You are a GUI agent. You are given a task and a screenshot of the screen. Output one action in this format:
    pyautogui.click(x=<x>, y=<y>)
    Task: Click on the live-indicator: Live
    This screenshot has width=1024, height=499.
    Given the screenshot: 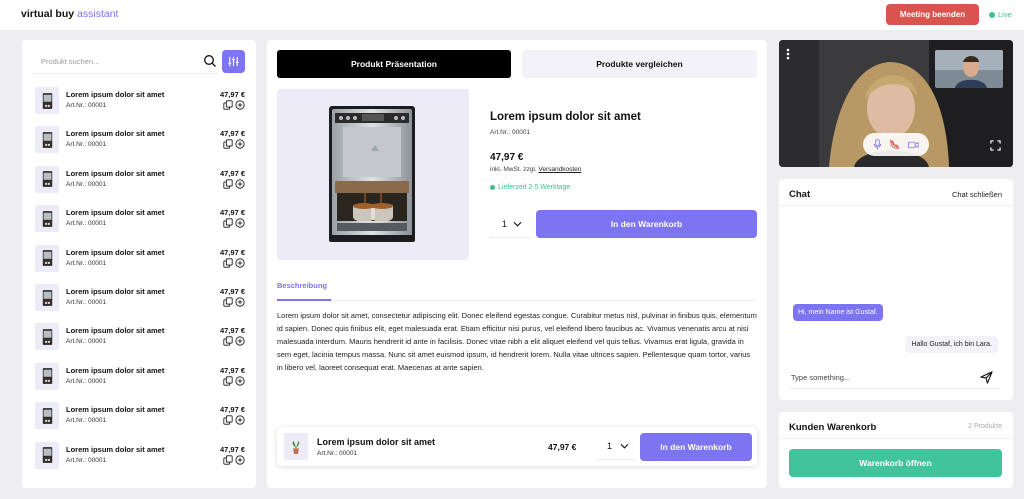 What is the action you would take?
    pyautogui.click(x=1000, y=14)
    